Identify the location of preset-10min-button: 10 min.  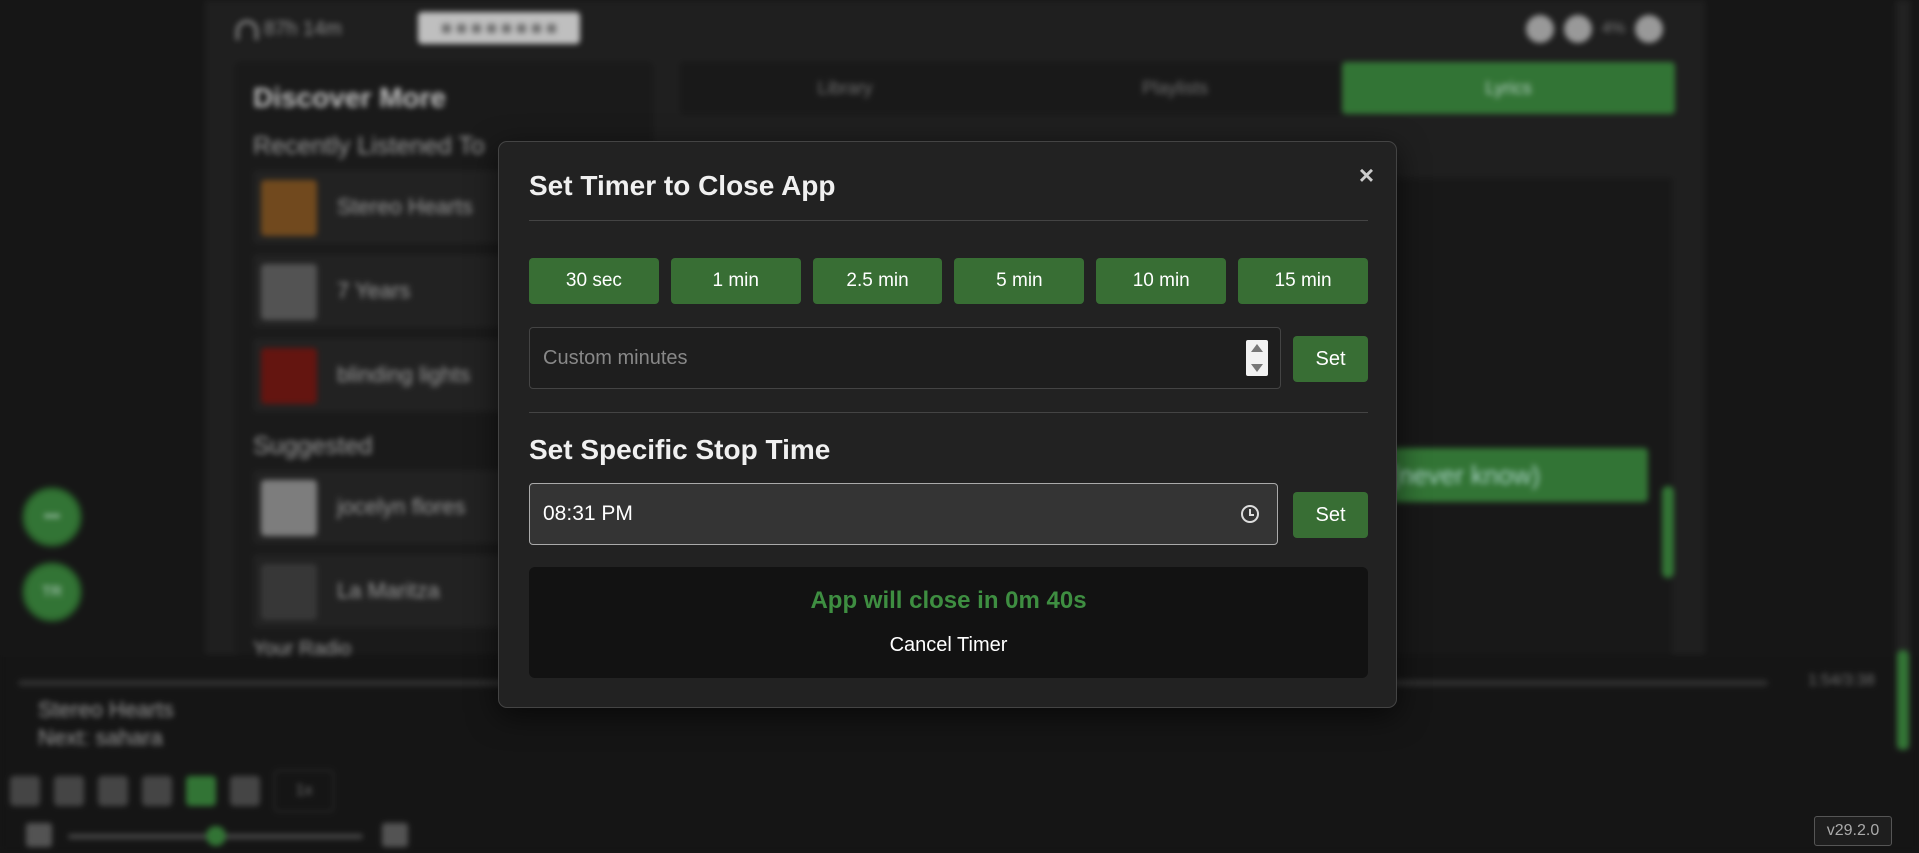
(1161, 281).